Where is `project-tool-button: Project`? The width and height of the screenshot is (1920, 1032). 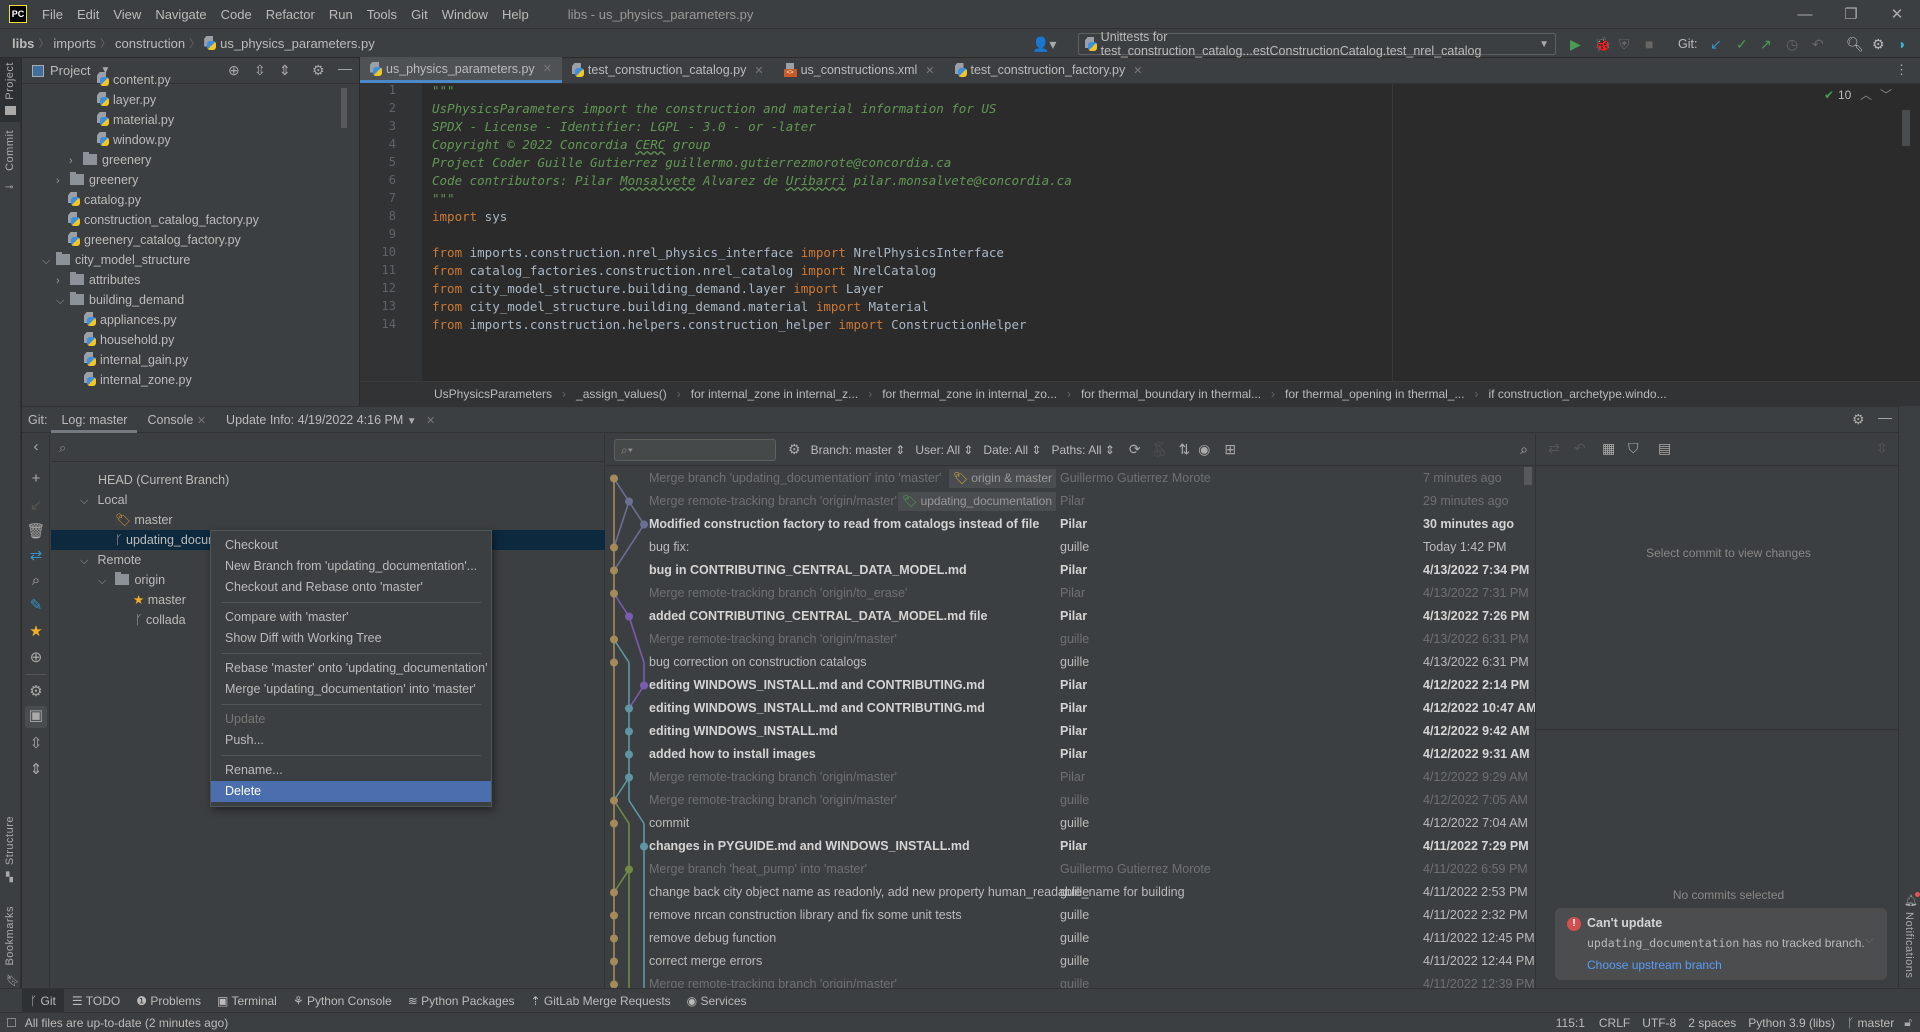
project-tool-button: Project is located at coordinates (10, 90).